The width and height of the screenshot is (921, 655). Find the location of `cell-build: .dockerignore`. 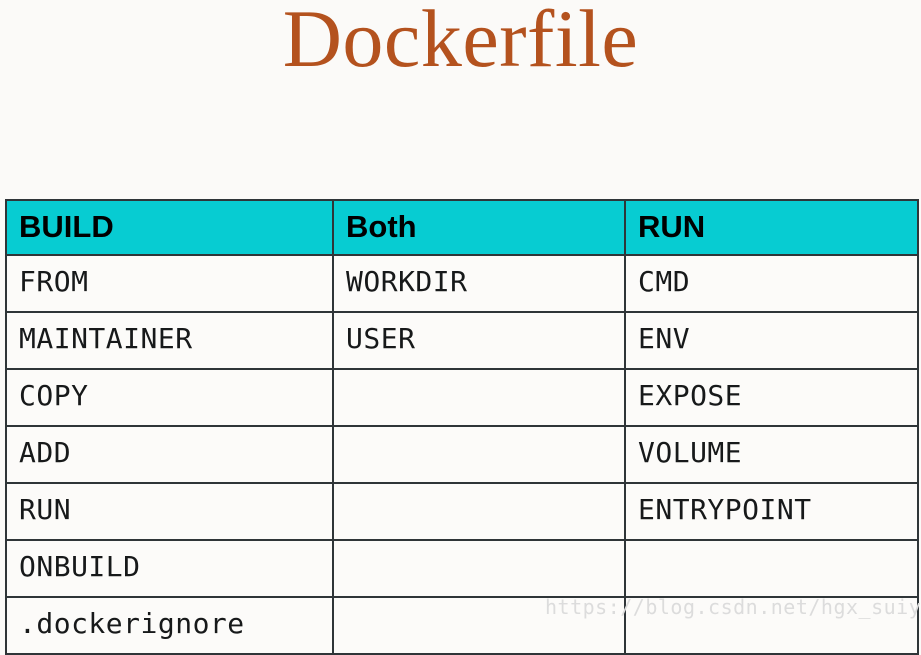

cell-build: .dockerignore is located at coordinates (169, 625).